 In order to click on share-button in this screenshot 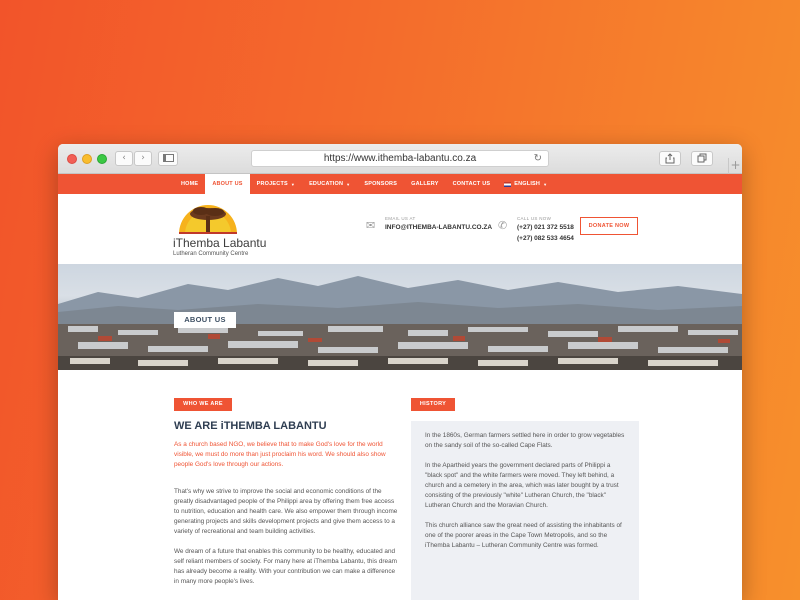, I will do `click(670, 158)`.